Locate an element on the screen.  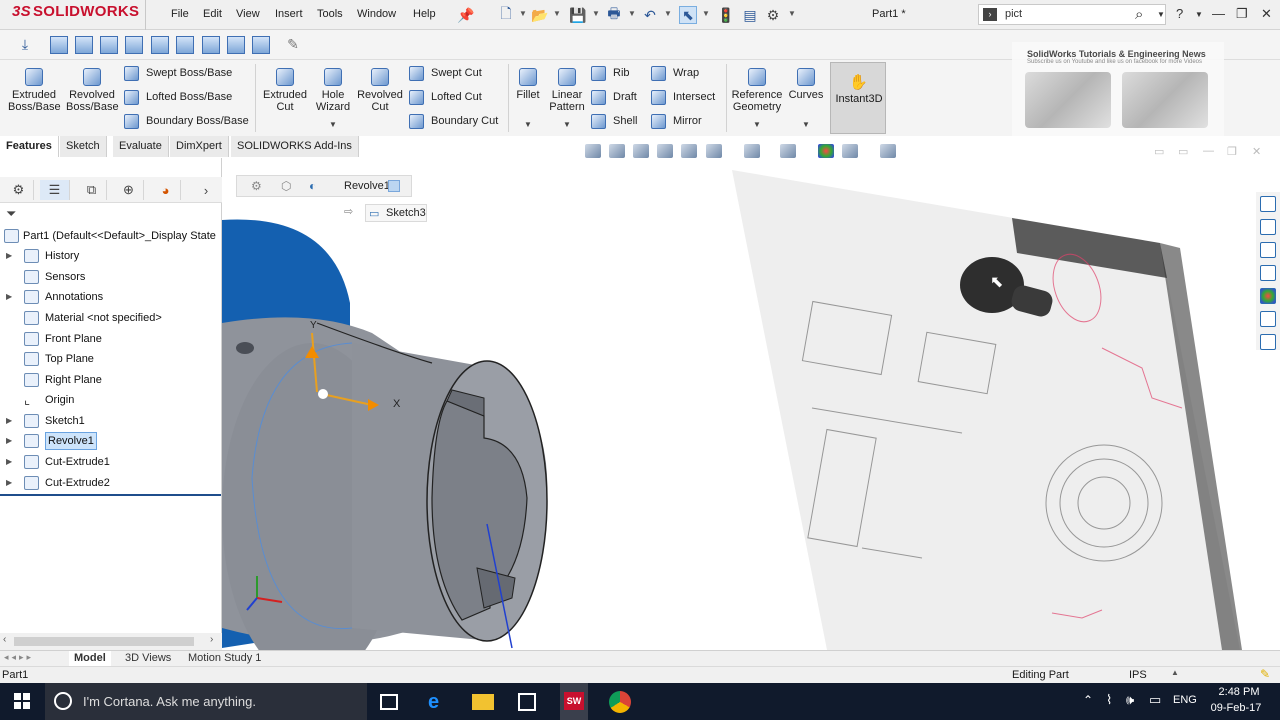
scene-icon is located at coordinates (850, 151).